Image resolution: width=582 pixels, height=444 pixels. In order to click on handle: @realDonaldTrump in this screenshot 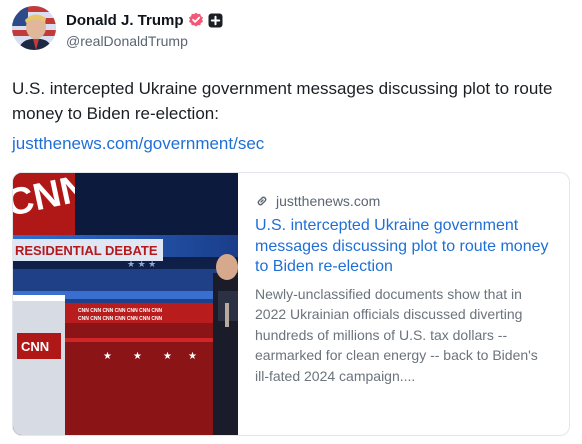, I will do `click(127, 41)`.